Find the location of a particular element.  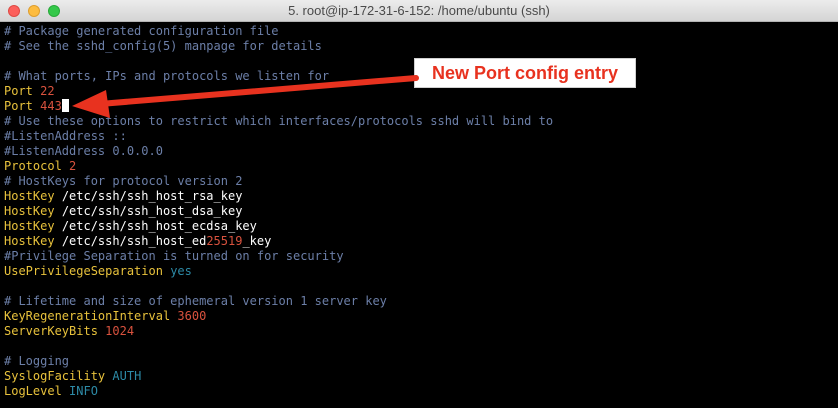

config-line: Protocol 2 is located at coordinates (421, 166).